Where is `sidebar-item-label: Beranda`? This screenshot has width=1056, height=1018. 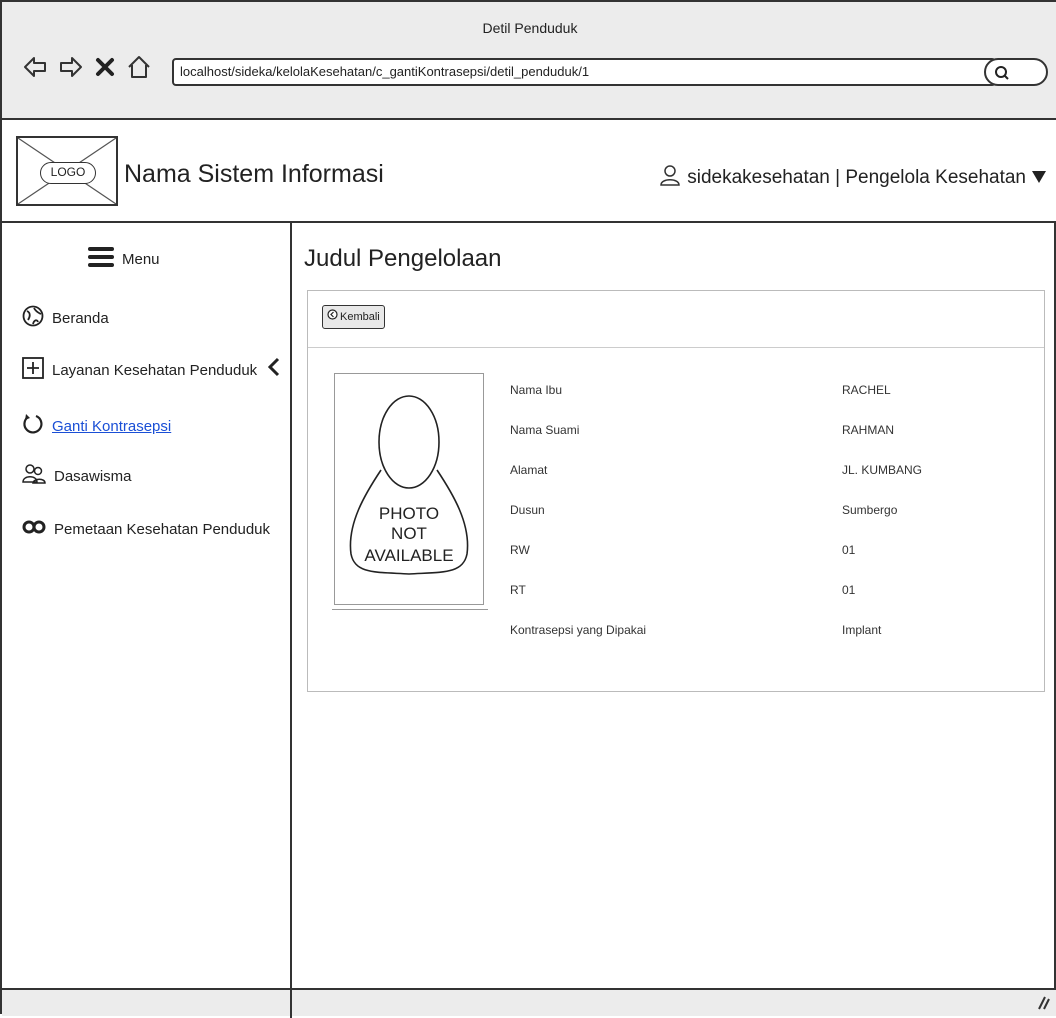 sidebar-item-label: Beranda is located at coordinates (80, 318).